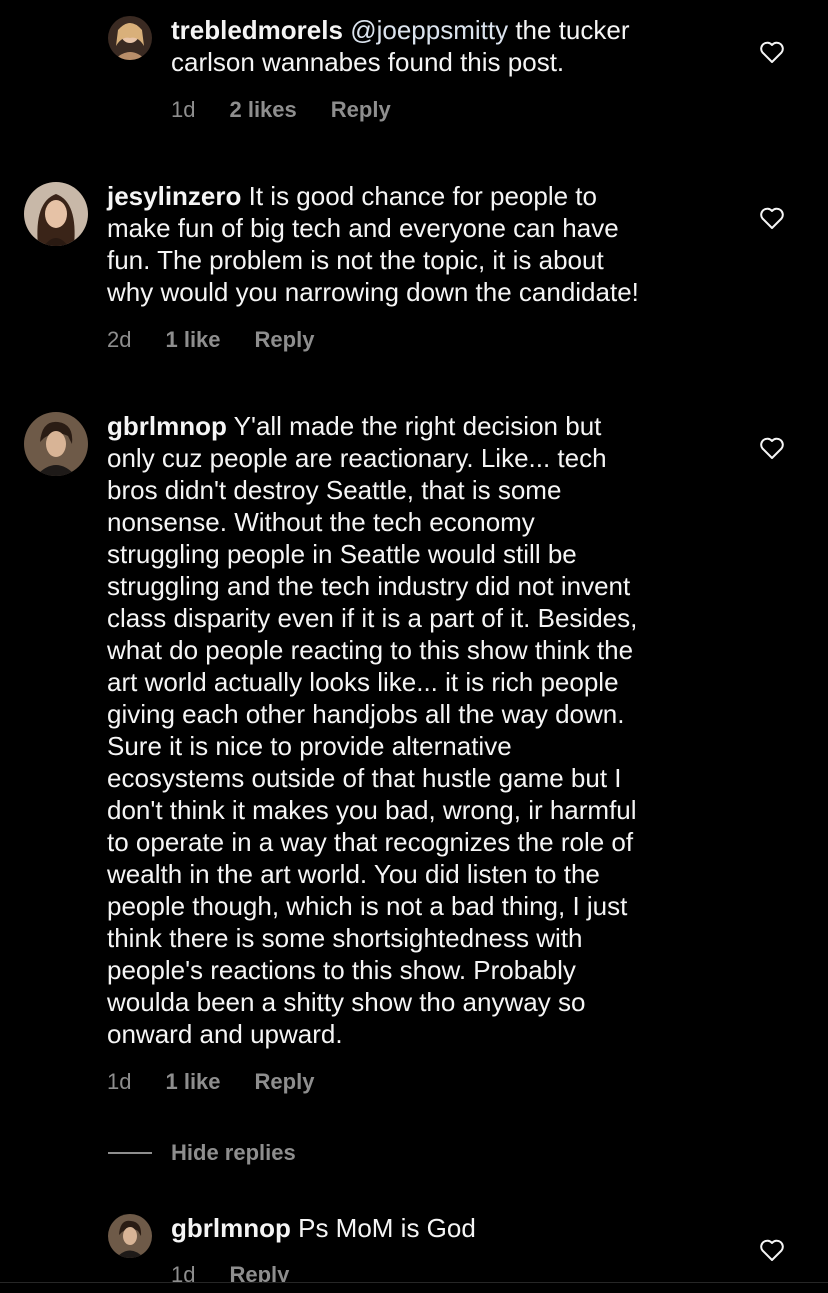 The image size is (828, 1293). What do you see at coordinates (429, 30) in the screenshot?
I see `mention-link: @joeppsmitty` at bounding box center [429, 30].